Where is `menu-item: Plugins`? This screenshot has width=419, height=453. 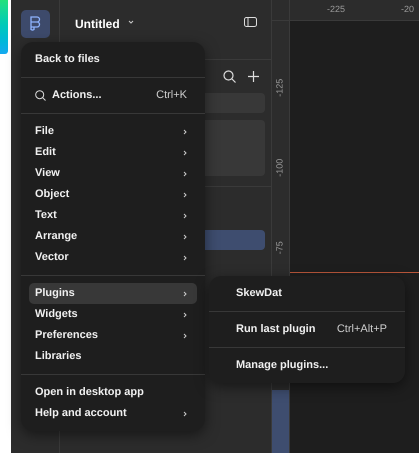
menu-item: Plugins is located at coordinates (113, 293).